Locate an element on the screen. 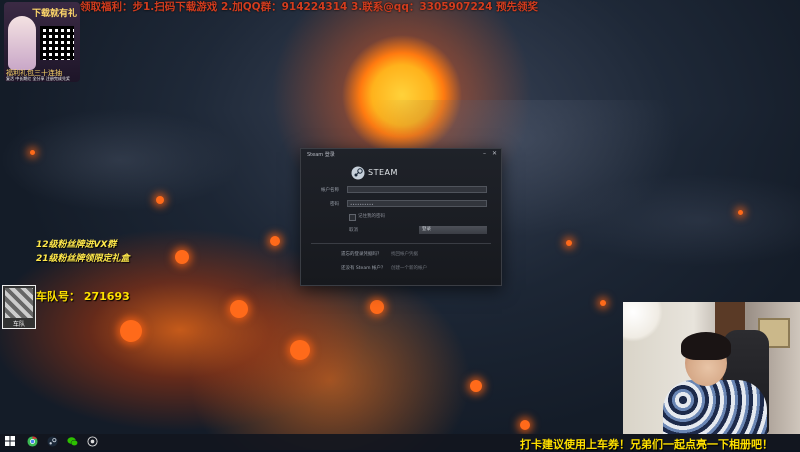 This screenshot has width=800, height=452. dialog-divider is located at coordinates (401, 243).